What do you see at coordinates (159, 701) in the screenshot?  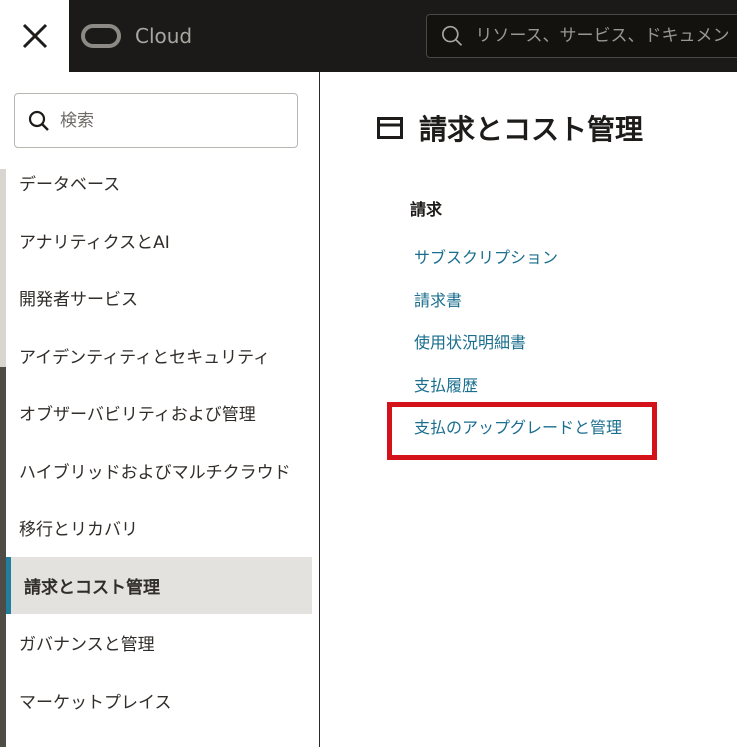 I see `sidebar-item-marketplace: マーケットプレイス` at bounding box center [159, 701].